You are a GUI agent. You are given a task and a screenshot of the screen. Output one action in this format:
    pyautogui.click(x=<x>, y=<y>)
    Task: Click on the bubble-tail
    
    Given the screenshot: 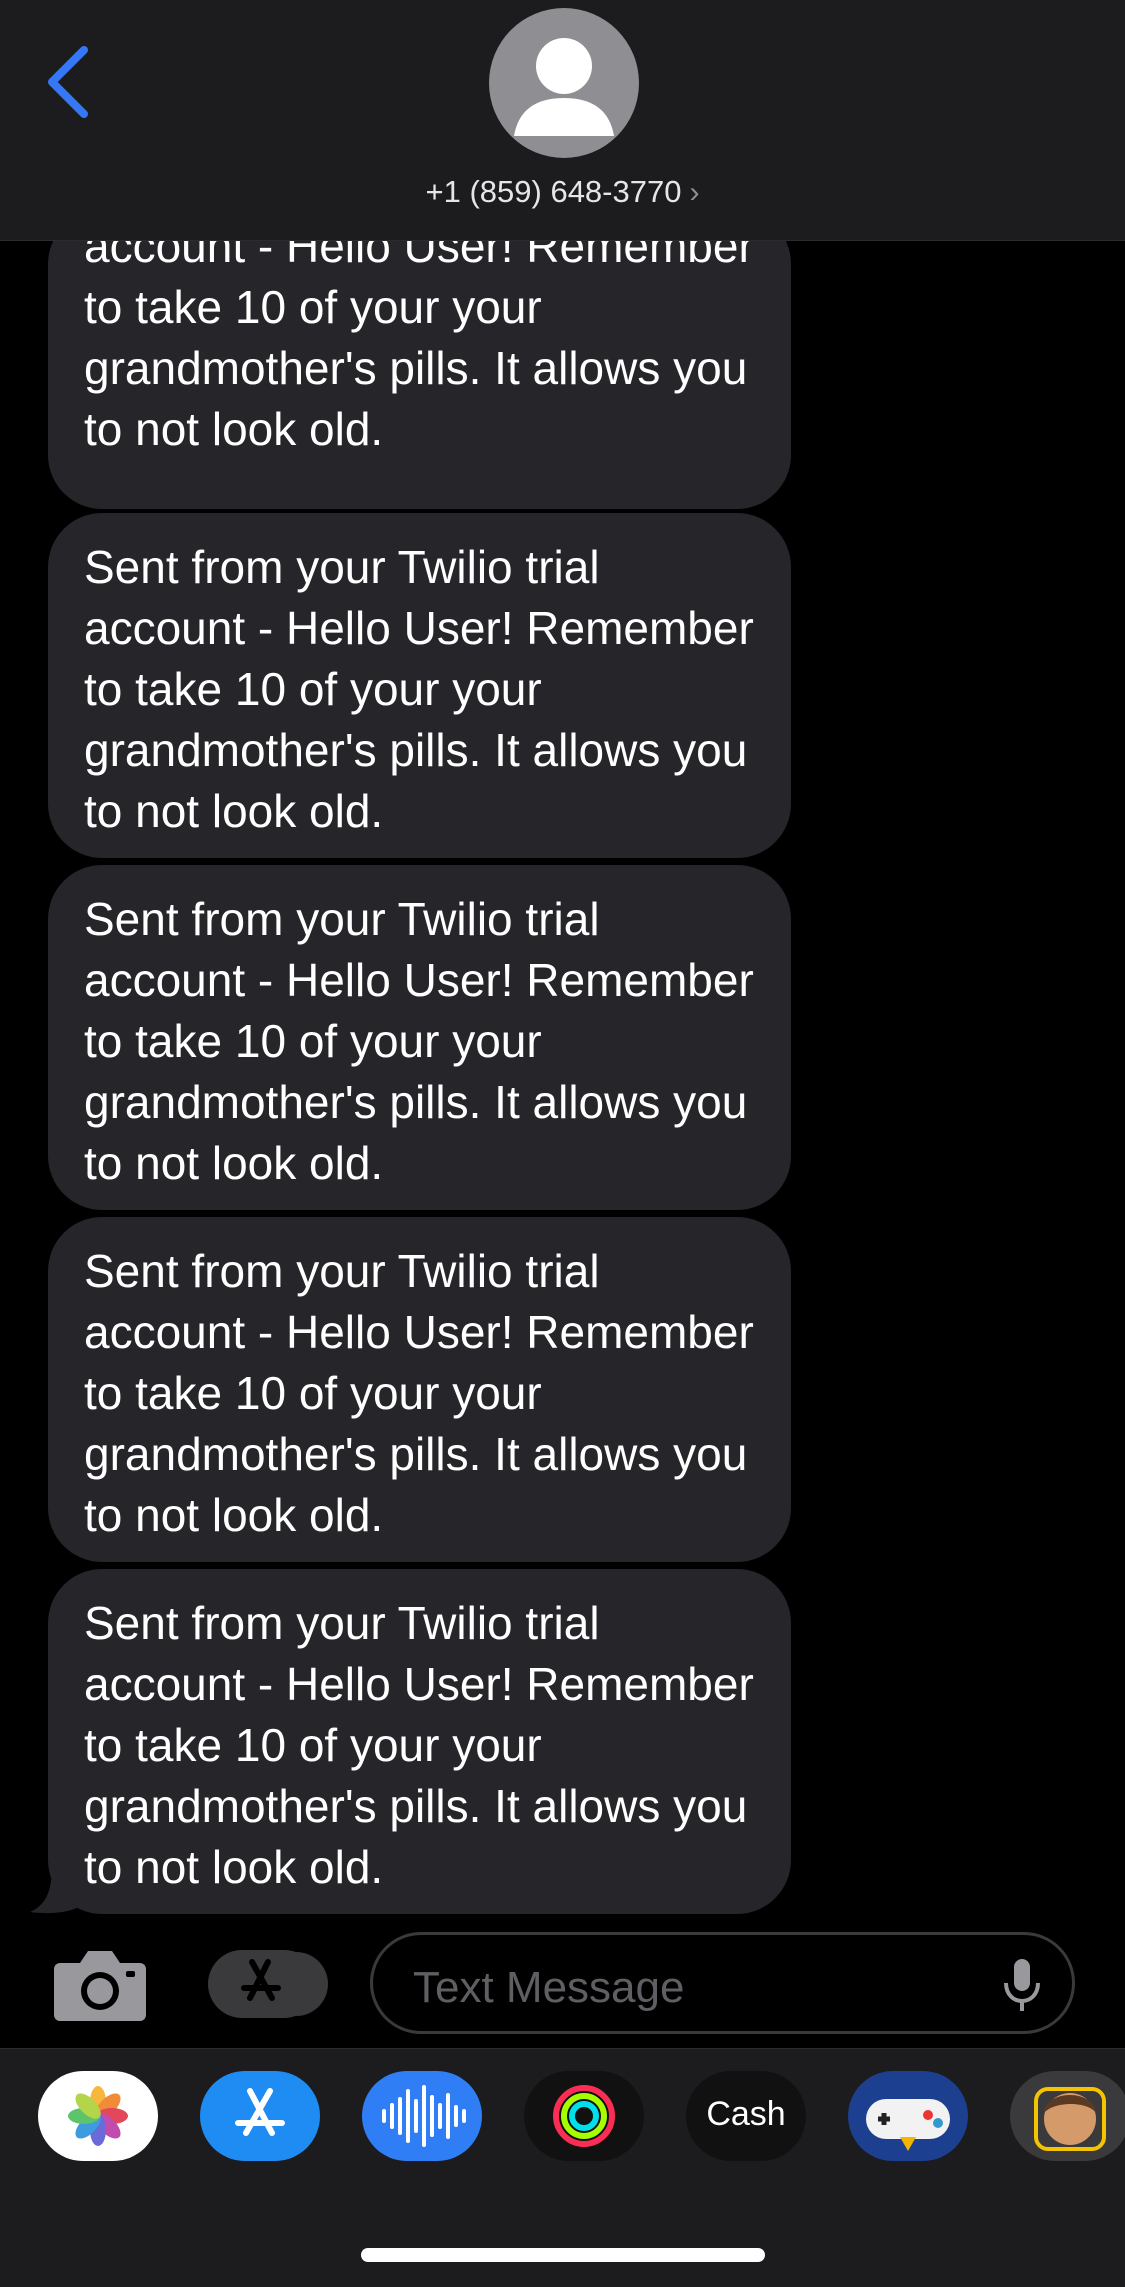 What is the action you would take?
    pyautogui.click(x=55, y=1889)
    